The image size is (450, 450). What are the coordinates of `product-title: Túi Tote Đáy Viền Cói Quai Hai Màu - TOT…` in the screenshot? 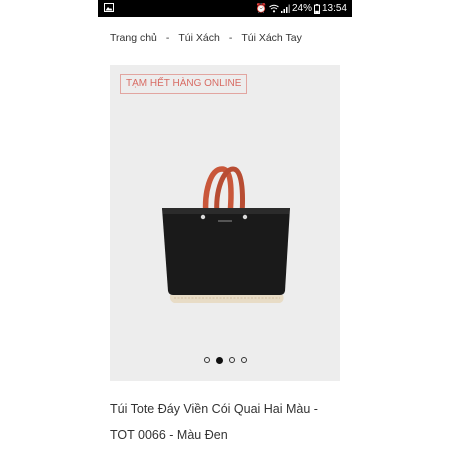 It's located at (226, 422).